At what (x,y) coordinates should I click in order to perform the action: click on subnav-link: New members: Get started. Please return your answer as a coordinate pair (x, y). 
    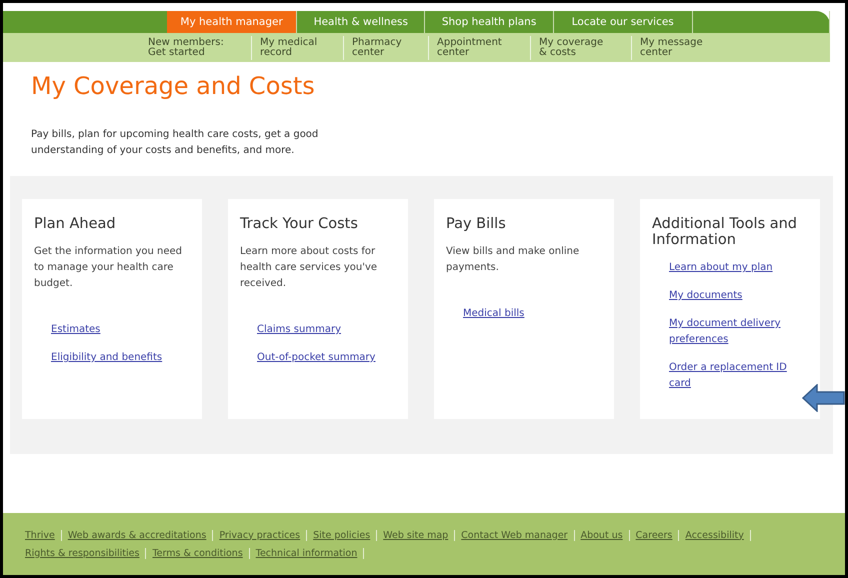
    Looking at the image, I should click on (195, 48).